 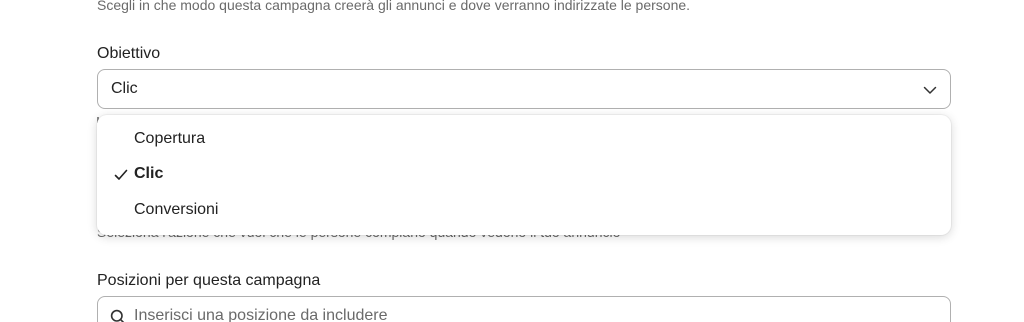 What do you see at coordinates (176, 209) in the screenshot?
I see `option-label: Conversioni` at bounding box center [176, 209].